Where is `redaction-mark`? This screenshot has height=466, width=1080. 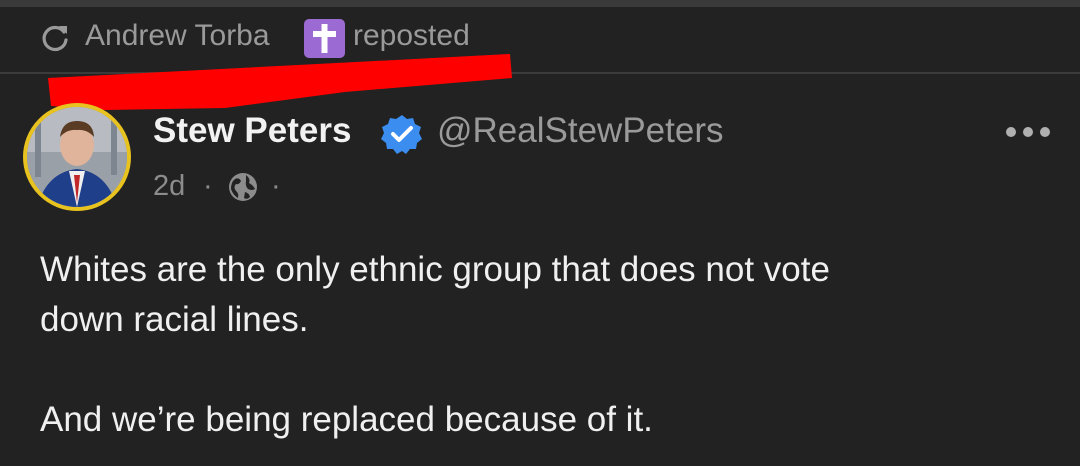
redaction-mark is located at coordinates (280, 82).